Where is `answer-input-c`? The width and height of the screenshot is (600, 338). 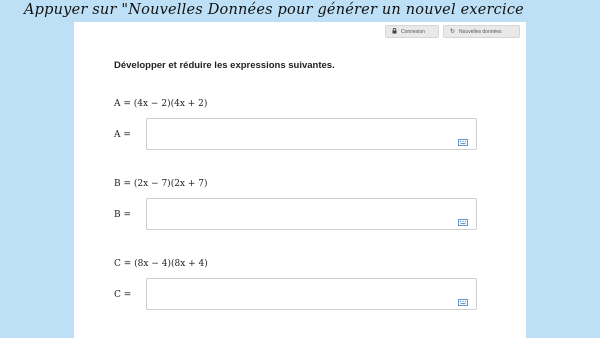
answer-input-c is located at coordinates (311, 294).